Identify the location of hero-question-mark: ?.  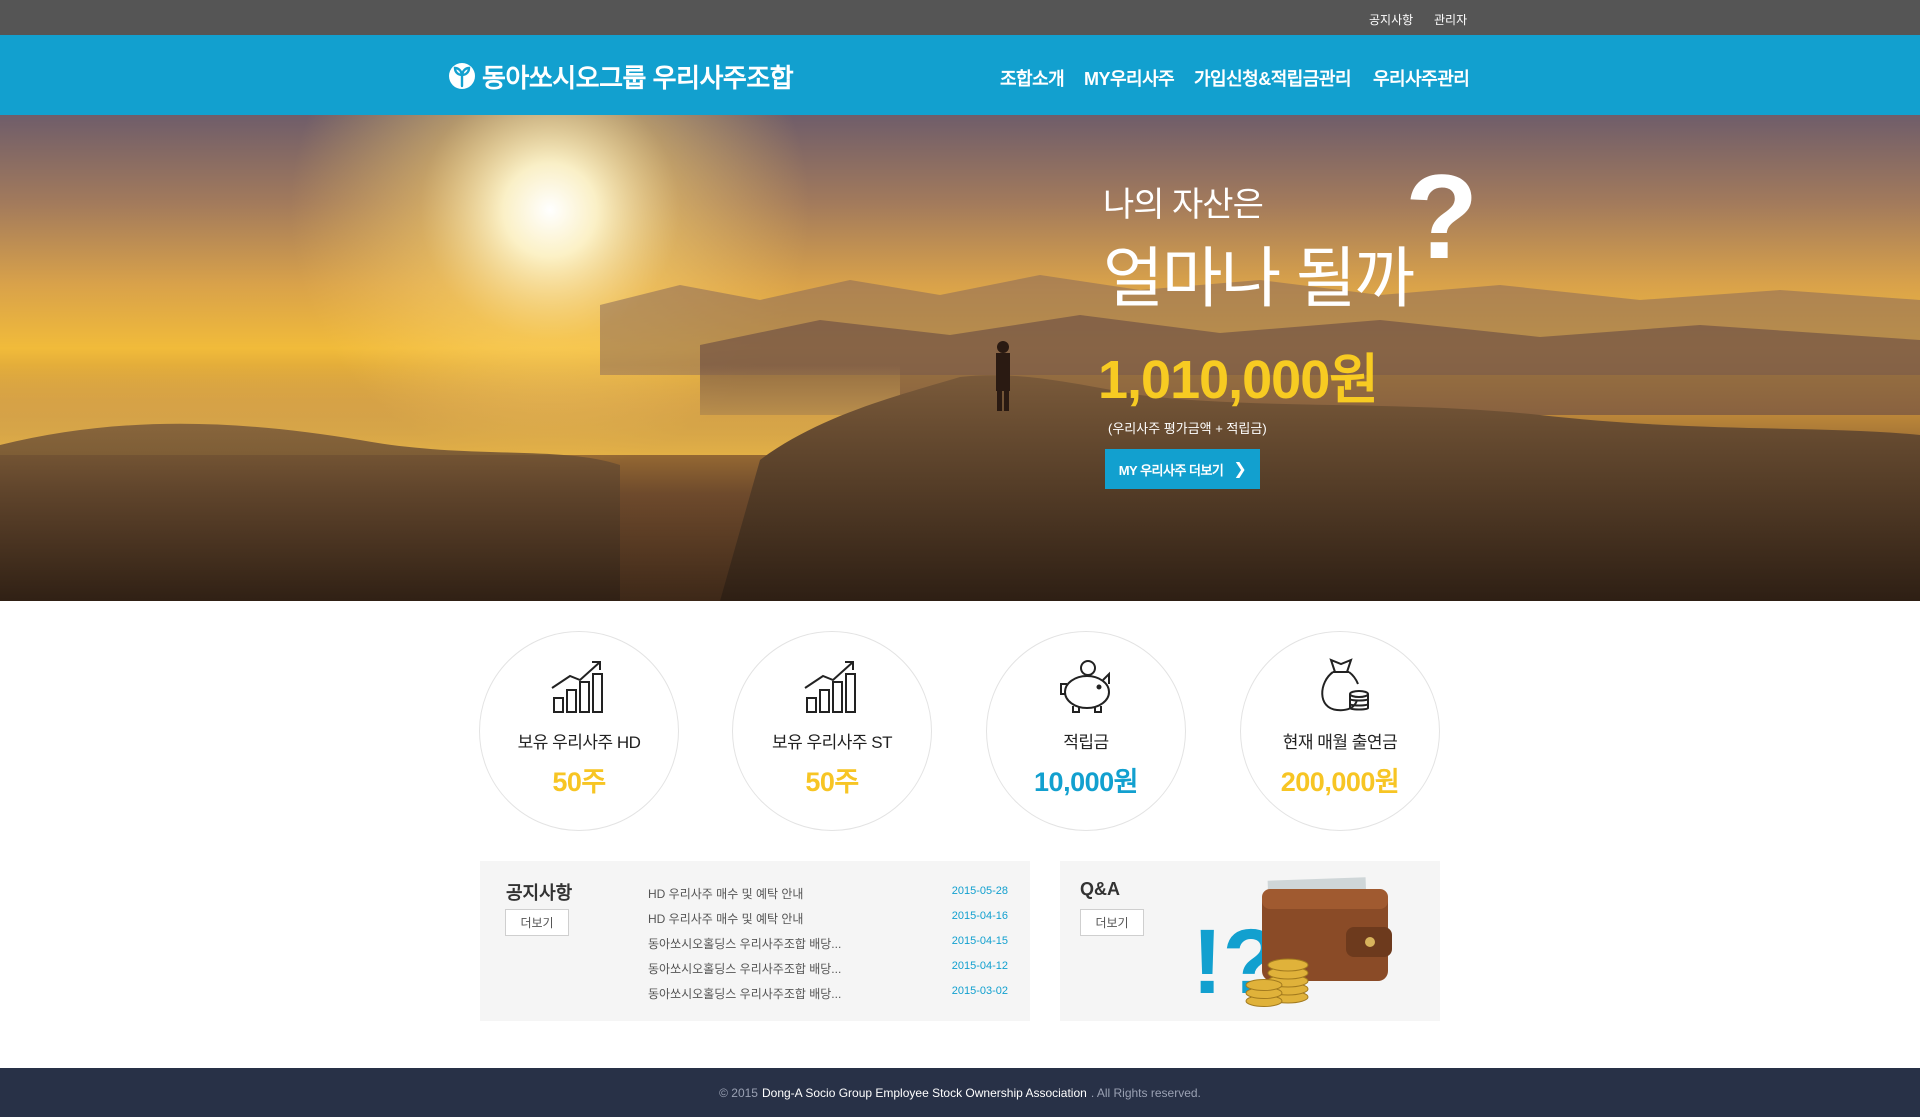
(1442, 217).